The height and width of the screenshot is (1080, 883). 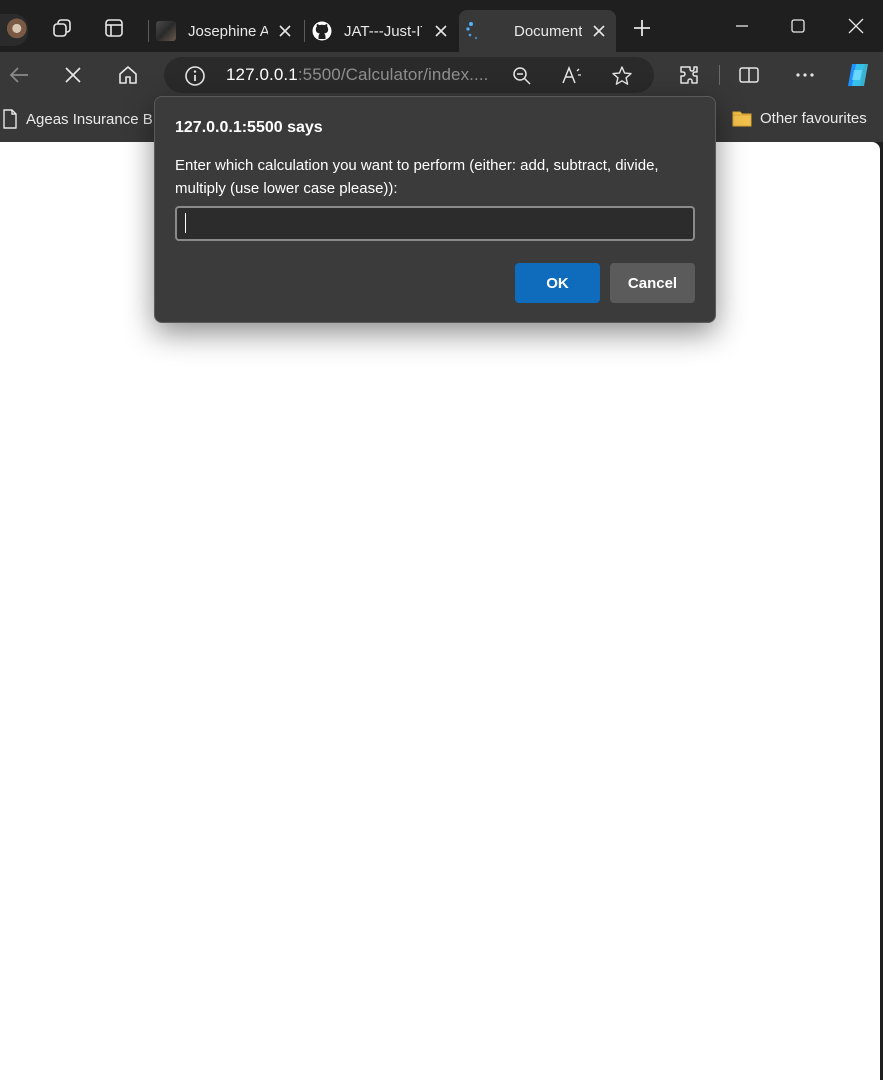 I want to click on read-aloud-icon, so click(x=572, y=76).